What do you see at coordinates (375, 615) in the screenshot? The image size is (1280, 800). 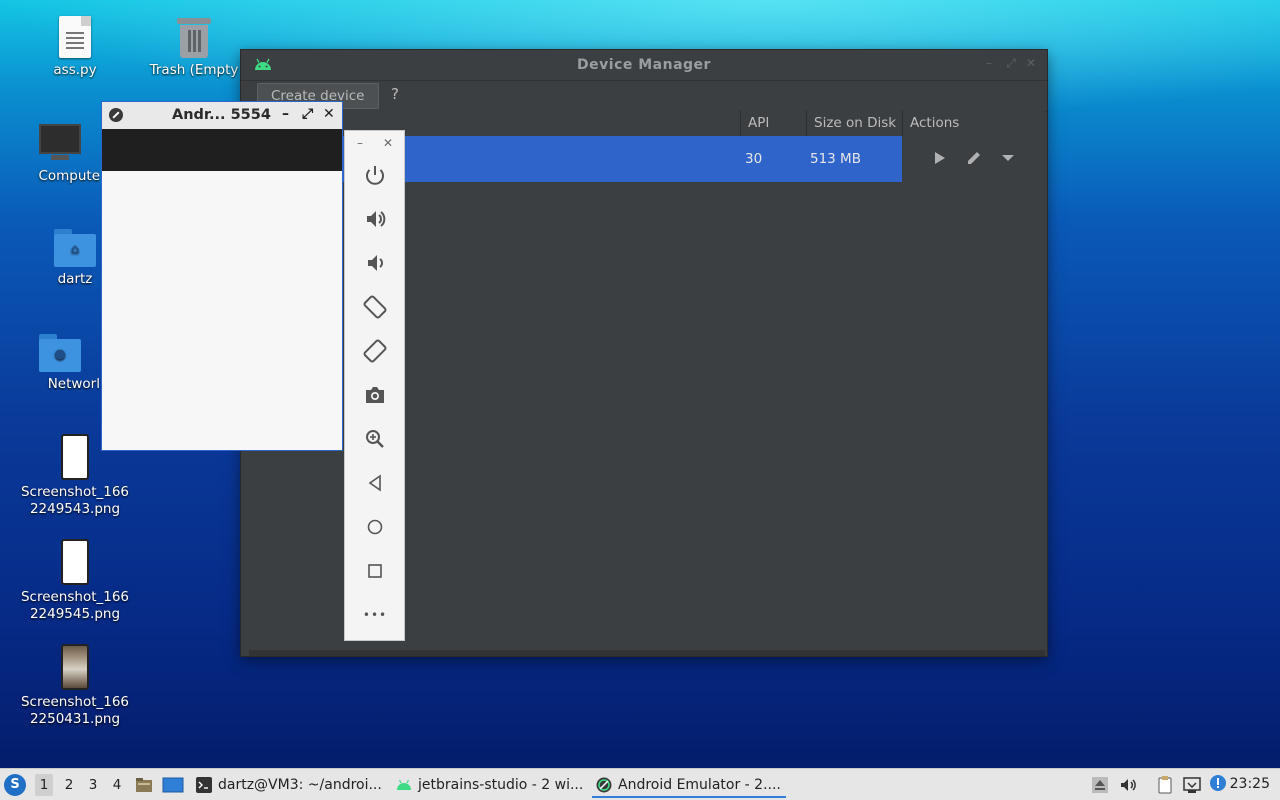 I see `more-icon: •••` at bounding box center [375, 615].